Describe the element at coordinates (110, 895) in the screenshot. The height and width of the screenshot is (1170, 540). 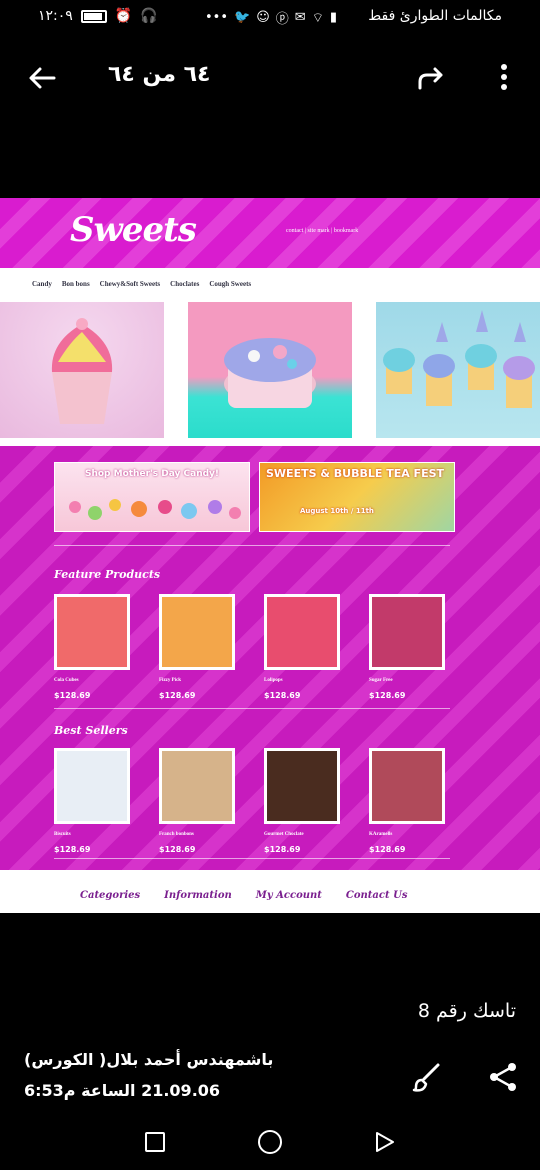
I see `footer-link: Categories` at that location.